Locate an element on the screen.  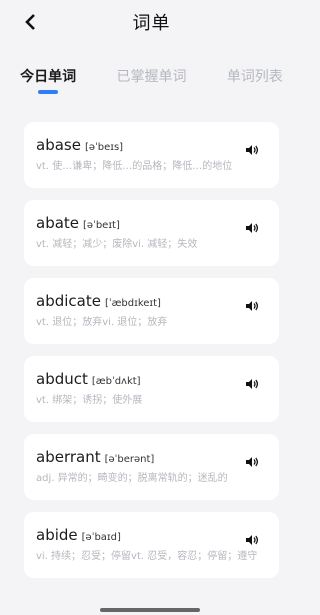
word-phonetic: [əˈberənt] is located at coordinates (129, 459).